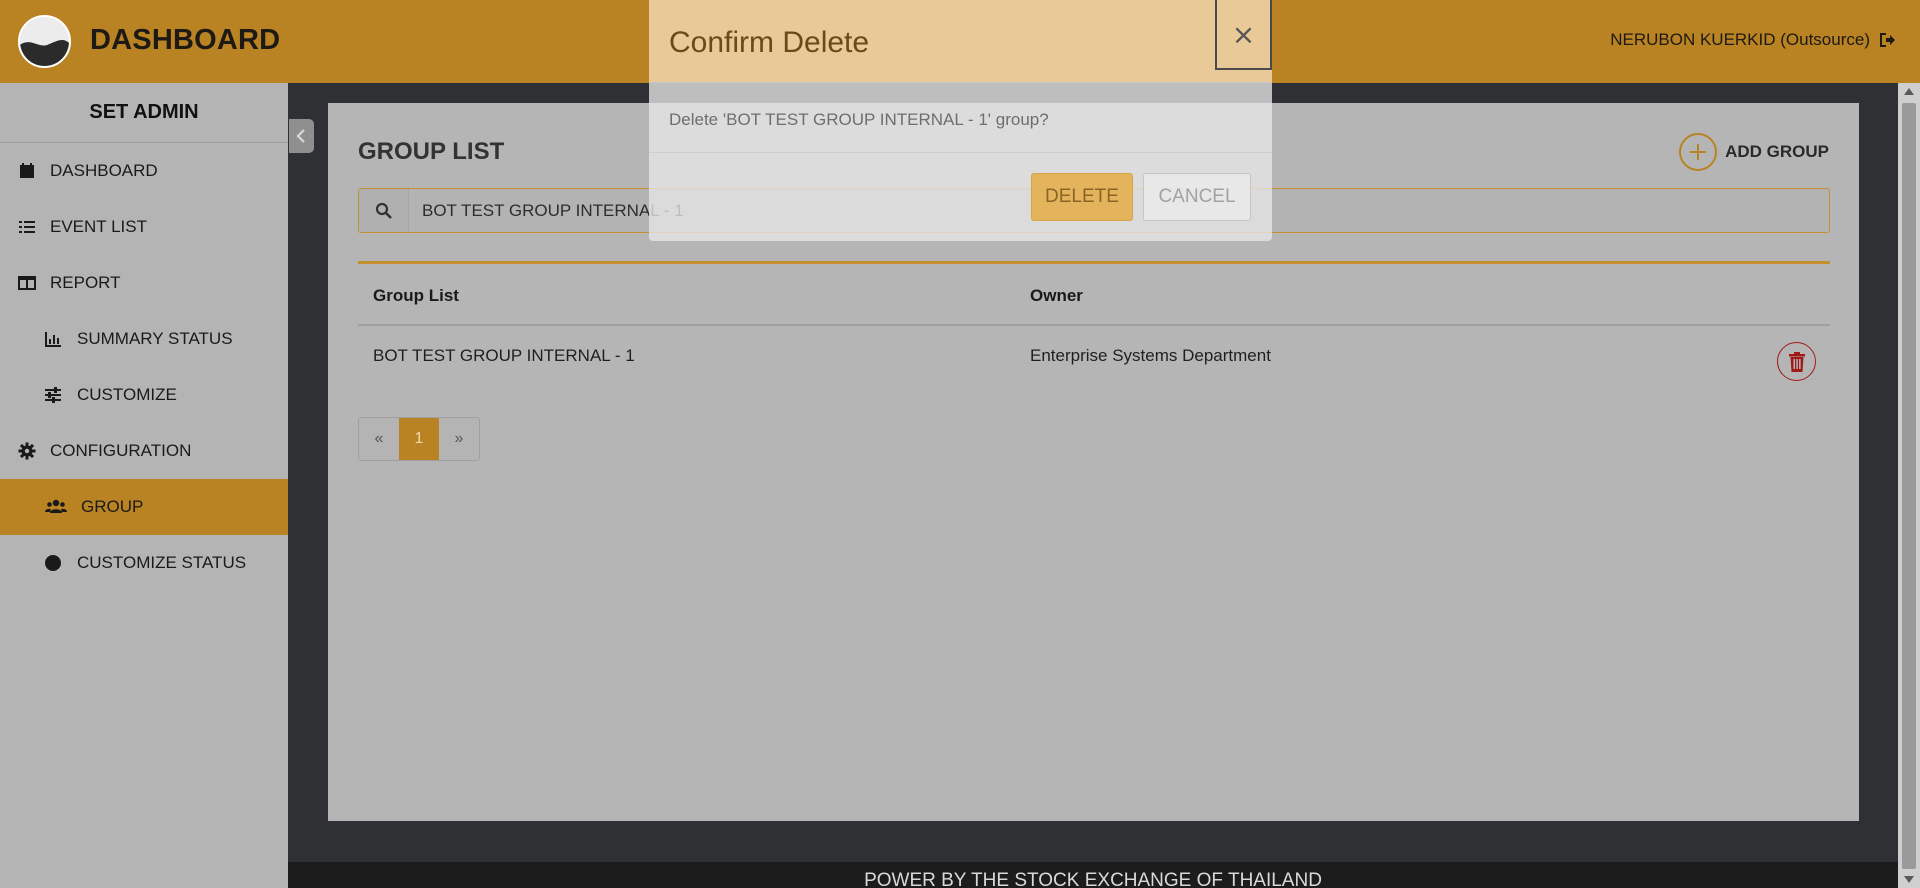 The width and height of the screenshot is (1920, 888). I want to click on sidebar-item-label: DASHBOARD, so click(104, 170).